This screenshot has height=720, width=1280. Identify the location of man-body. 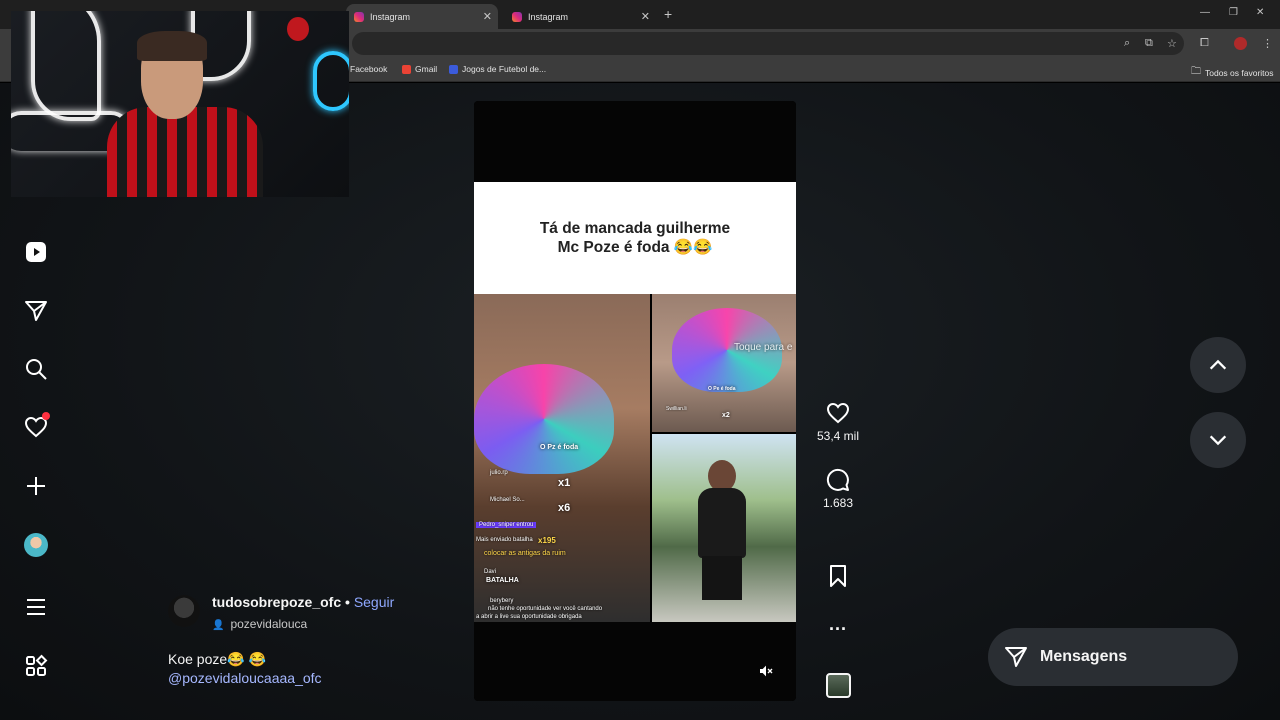
(722, 523).